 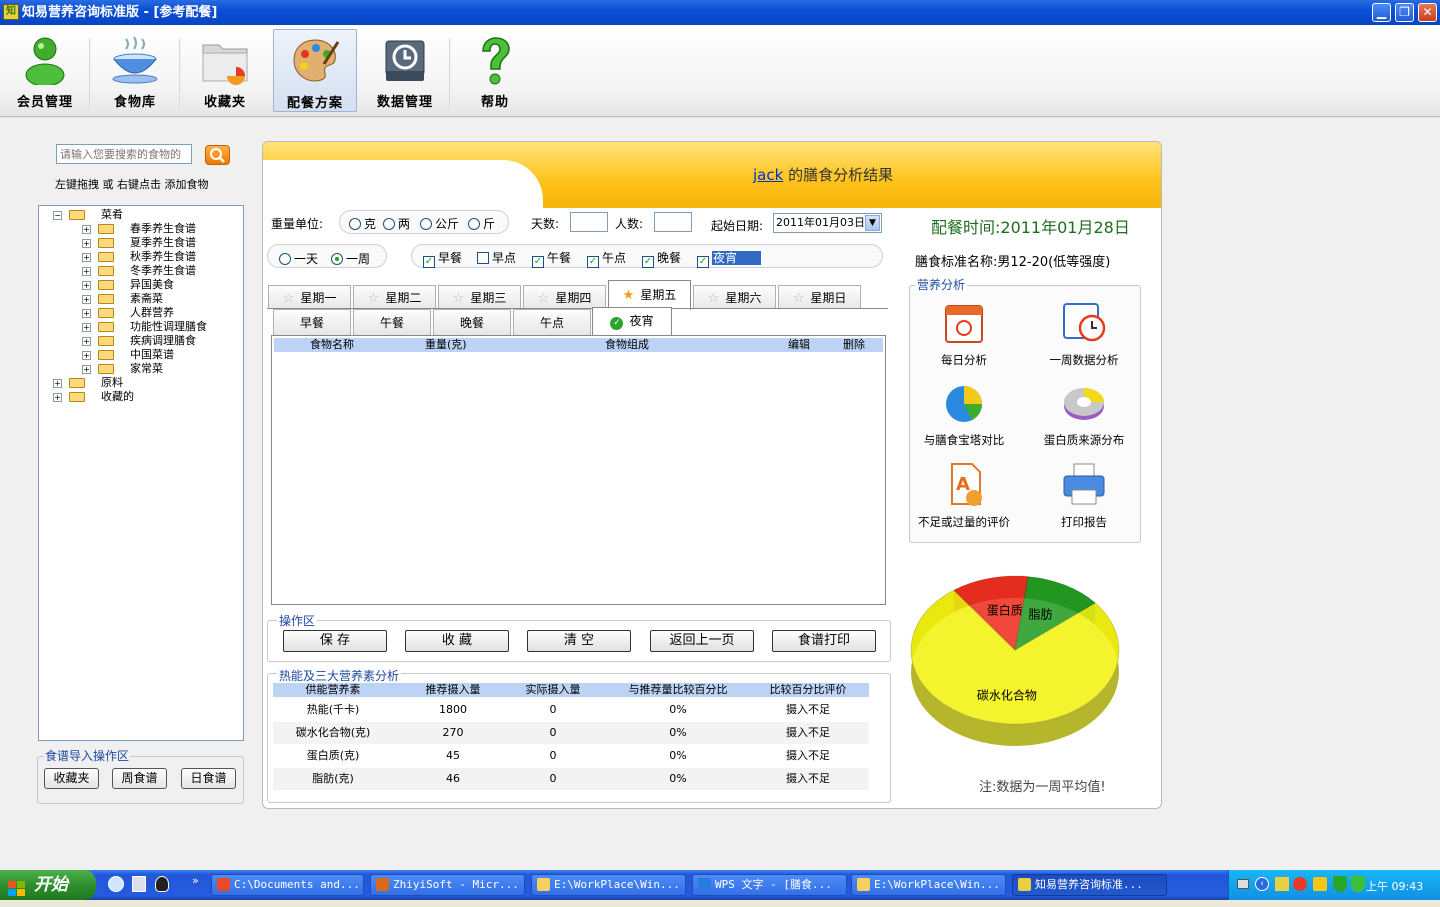 I want to click on tree-node-saved: + 收藏的, so click(x=143, y=397).